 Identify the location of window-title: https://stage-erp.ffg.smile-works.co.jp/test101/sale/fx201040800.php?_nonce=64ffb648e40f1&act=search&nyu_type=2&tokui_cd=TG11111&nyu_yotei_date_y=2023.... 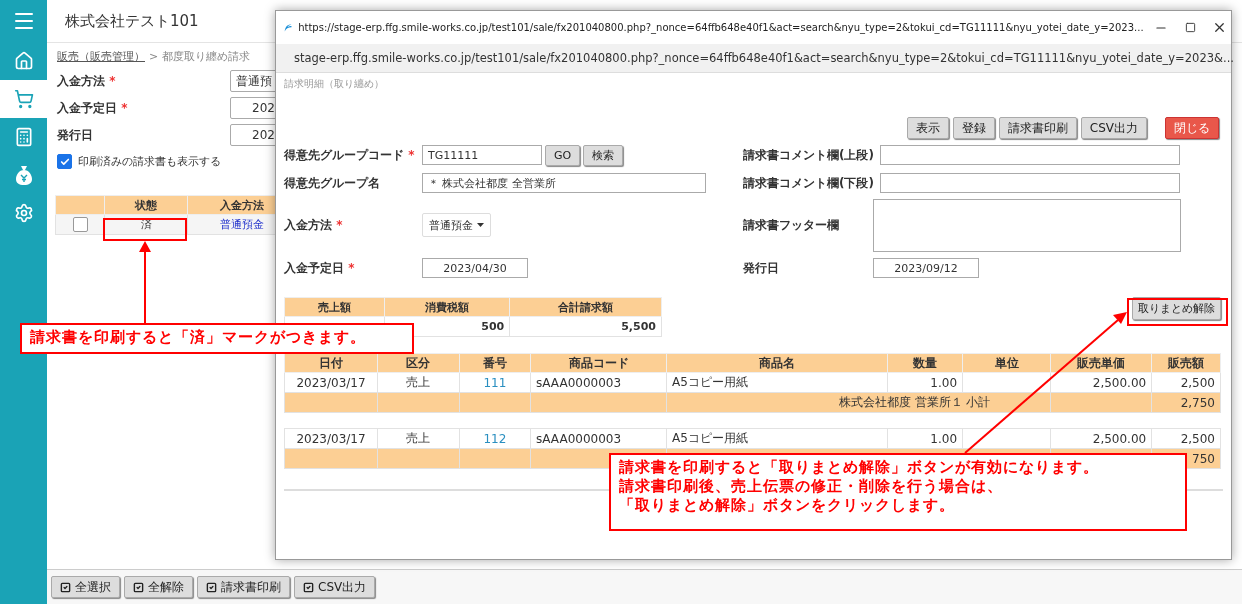
(721, 27).